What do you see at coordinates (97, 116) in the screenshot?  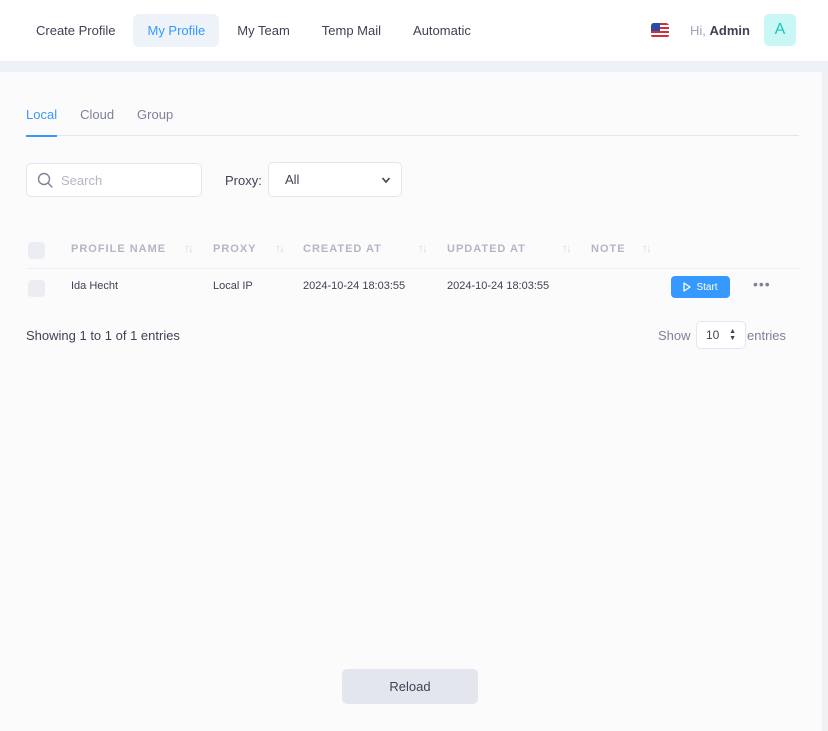 I see `tab-cloud: Cloud` at bounding box center [97, 116].